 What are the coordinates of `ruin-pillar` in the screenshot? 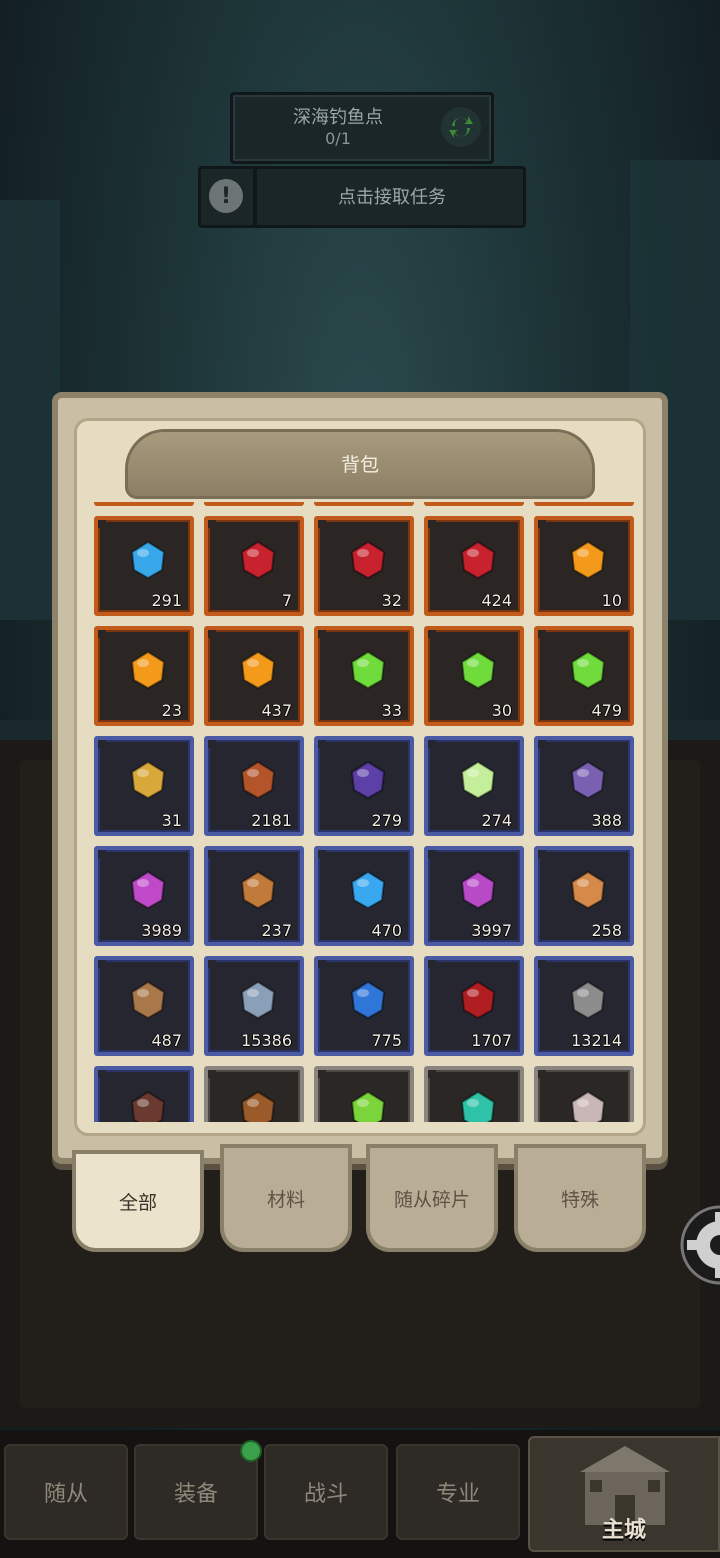 It's located at (30, 410).